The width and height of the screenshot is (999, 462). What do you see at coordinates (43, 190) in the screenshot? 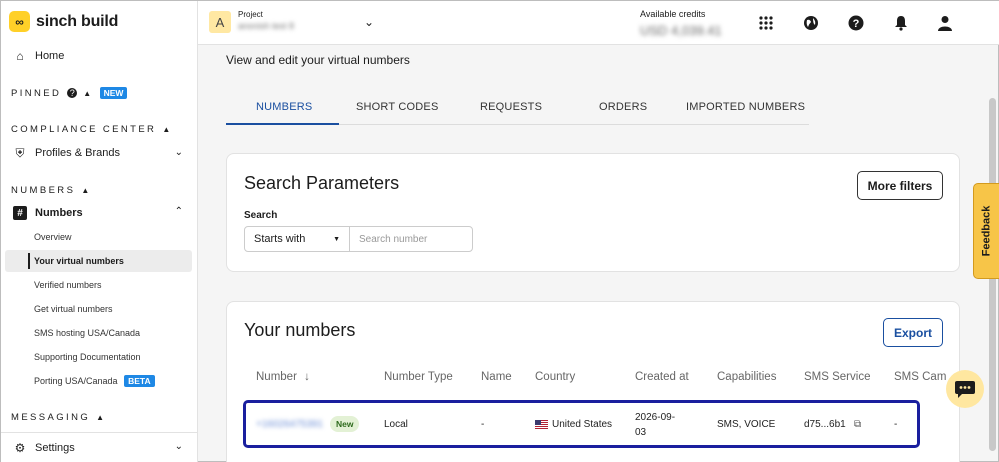
I see `section-title: NUMBERS` at bounding box center [43, 190].